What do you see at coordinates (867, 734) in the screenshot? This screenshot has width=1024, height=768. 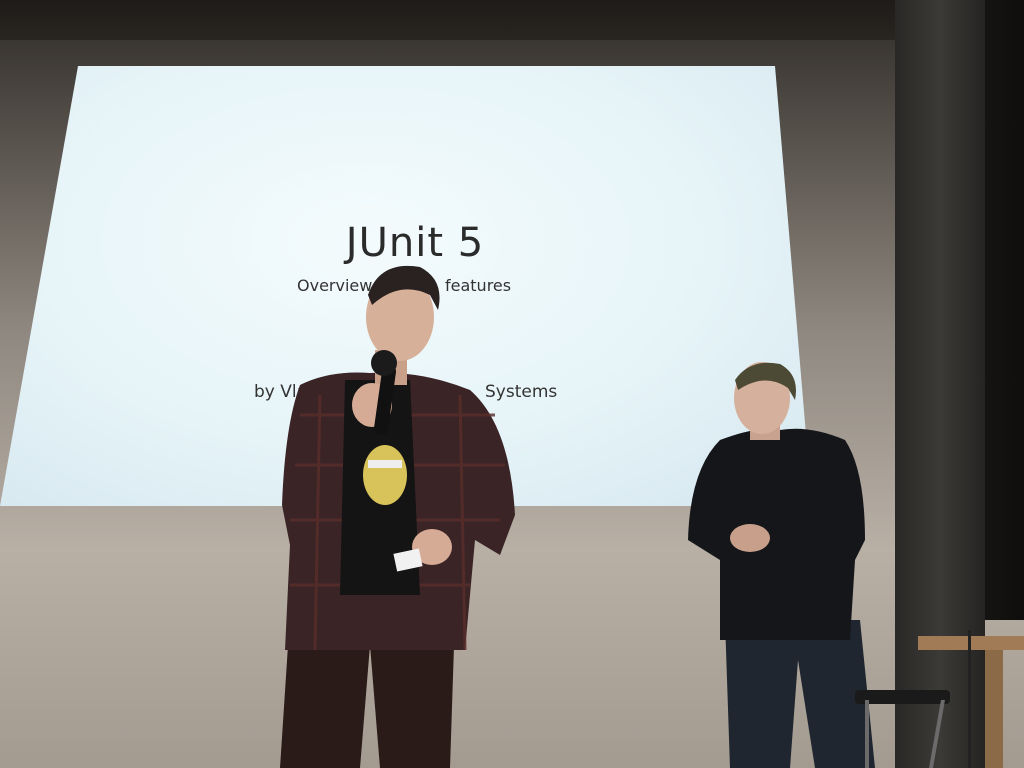 I see `chair-leg` at bounding box center [867, 734].